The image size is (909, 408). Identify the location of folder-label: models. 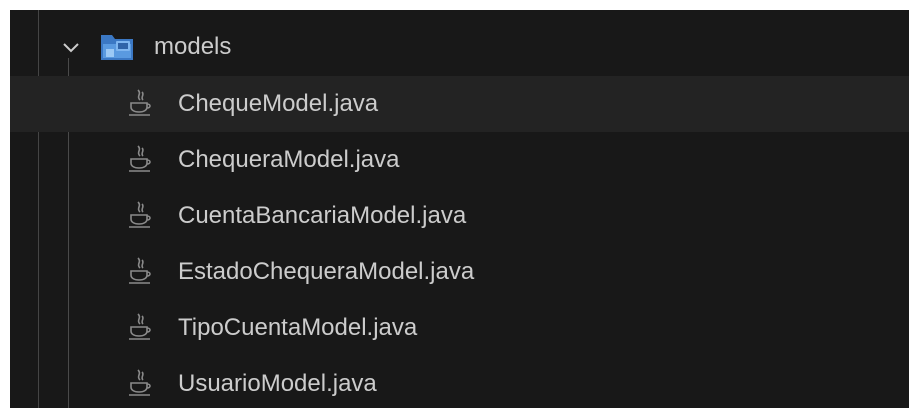
(193, 46).